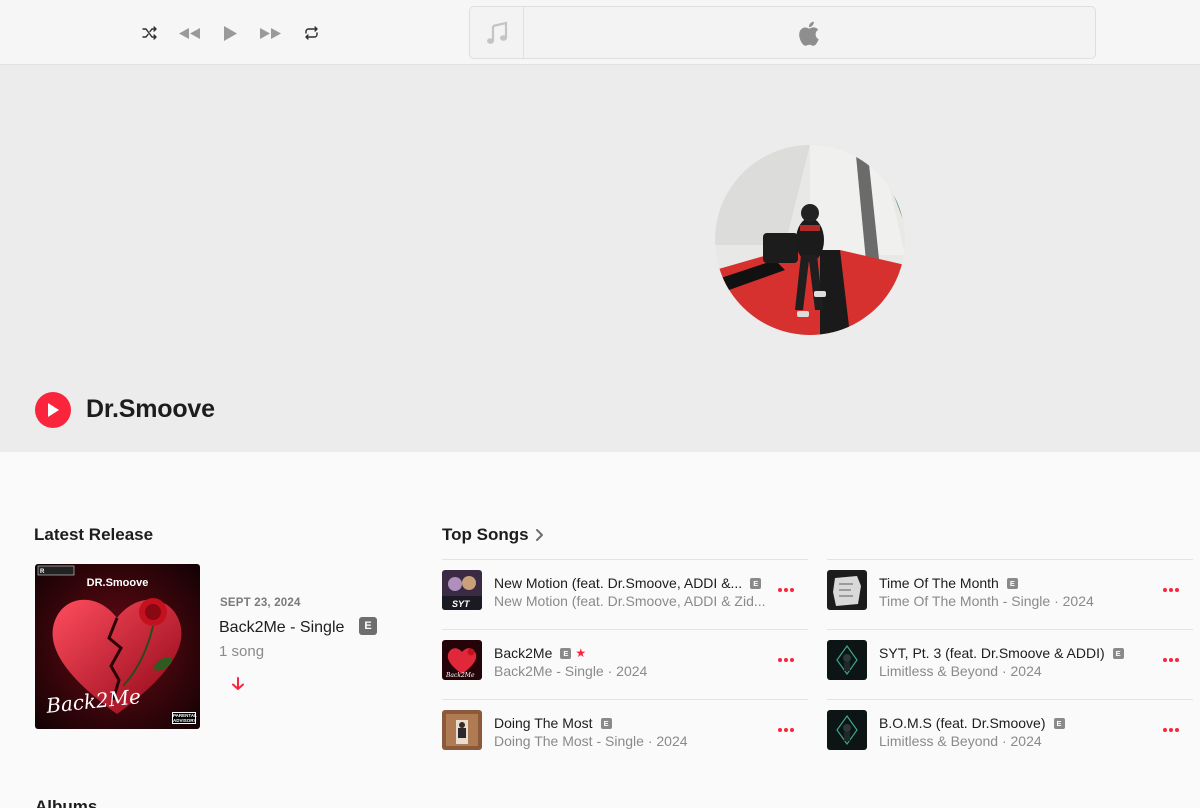  What do you see at coordinates (497, 32) in the screenshot?
I see `music-note-icon` at bounding box center [497, 32].